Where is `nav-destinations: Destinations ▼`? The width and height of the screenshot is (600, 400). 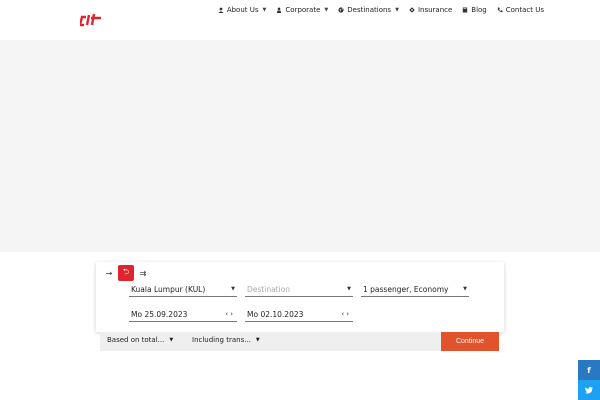
nav-destinations: Destinations ▼ is located at coordinates (368, 10).